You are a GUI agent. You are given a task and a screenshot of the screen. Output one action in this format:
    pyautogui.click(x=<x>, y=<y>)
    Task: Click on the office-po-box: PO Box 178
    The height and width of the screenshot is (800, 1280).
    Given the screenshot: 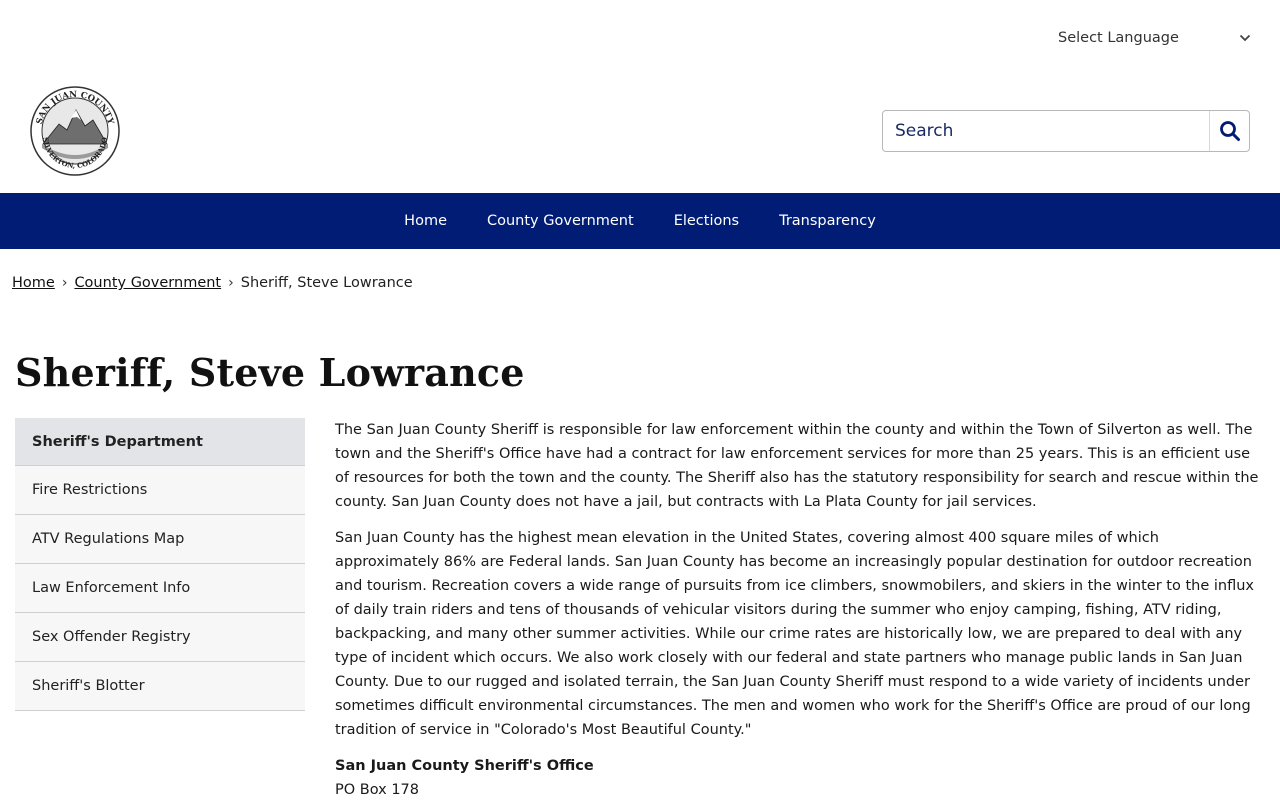 What is the action you would take?
    pyautogui.click(x=377, y=790)
    